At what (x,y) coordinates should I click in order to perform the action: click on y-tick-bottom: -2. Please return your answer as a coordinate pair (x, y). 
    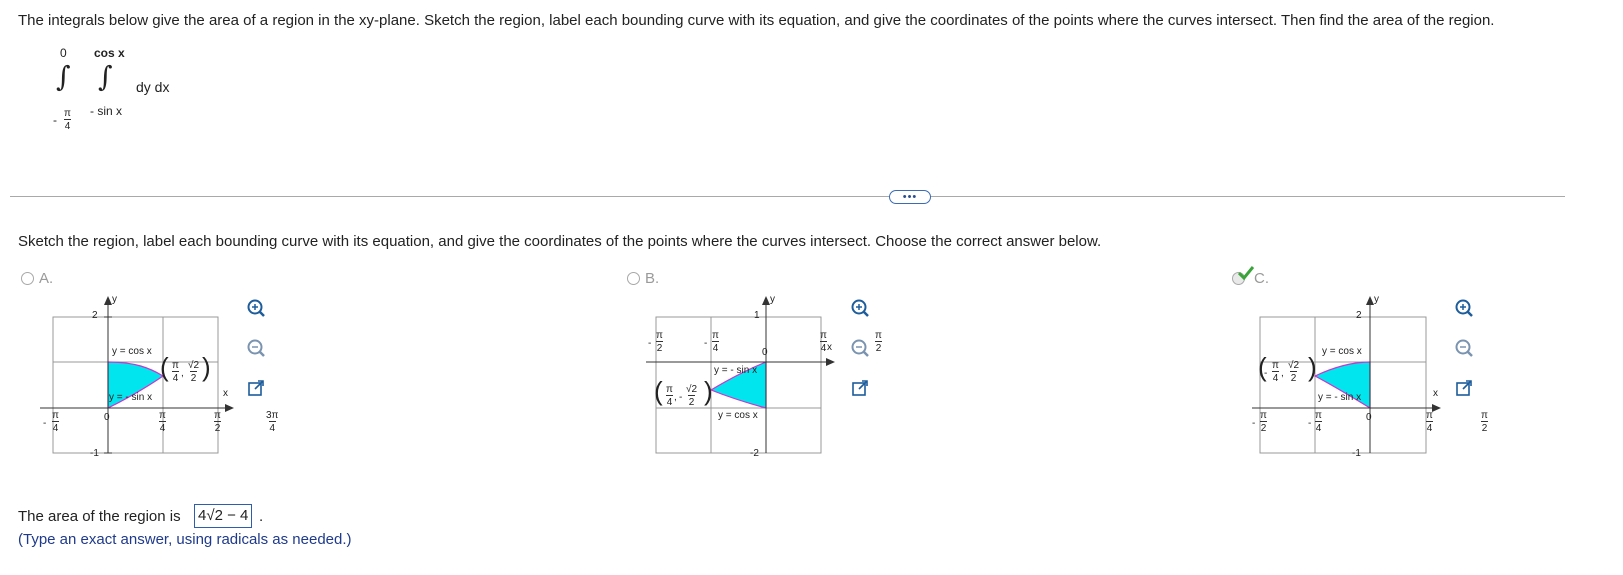
    Looking at the image, I should click on (754, 453).